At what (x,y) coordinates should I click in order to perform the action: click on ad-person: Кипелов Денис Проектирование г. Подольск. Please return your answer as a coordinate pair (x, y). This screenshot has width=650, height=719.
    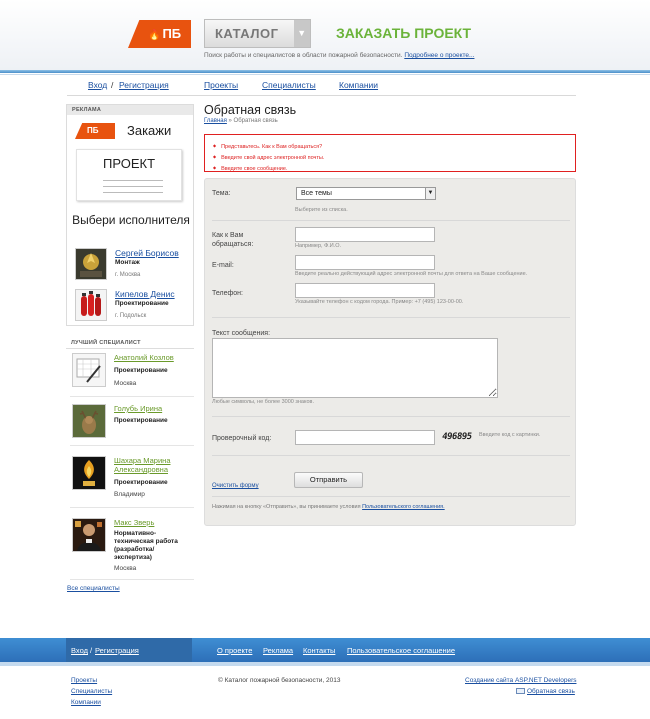
    Looking at the image, I should click on (133, 305).